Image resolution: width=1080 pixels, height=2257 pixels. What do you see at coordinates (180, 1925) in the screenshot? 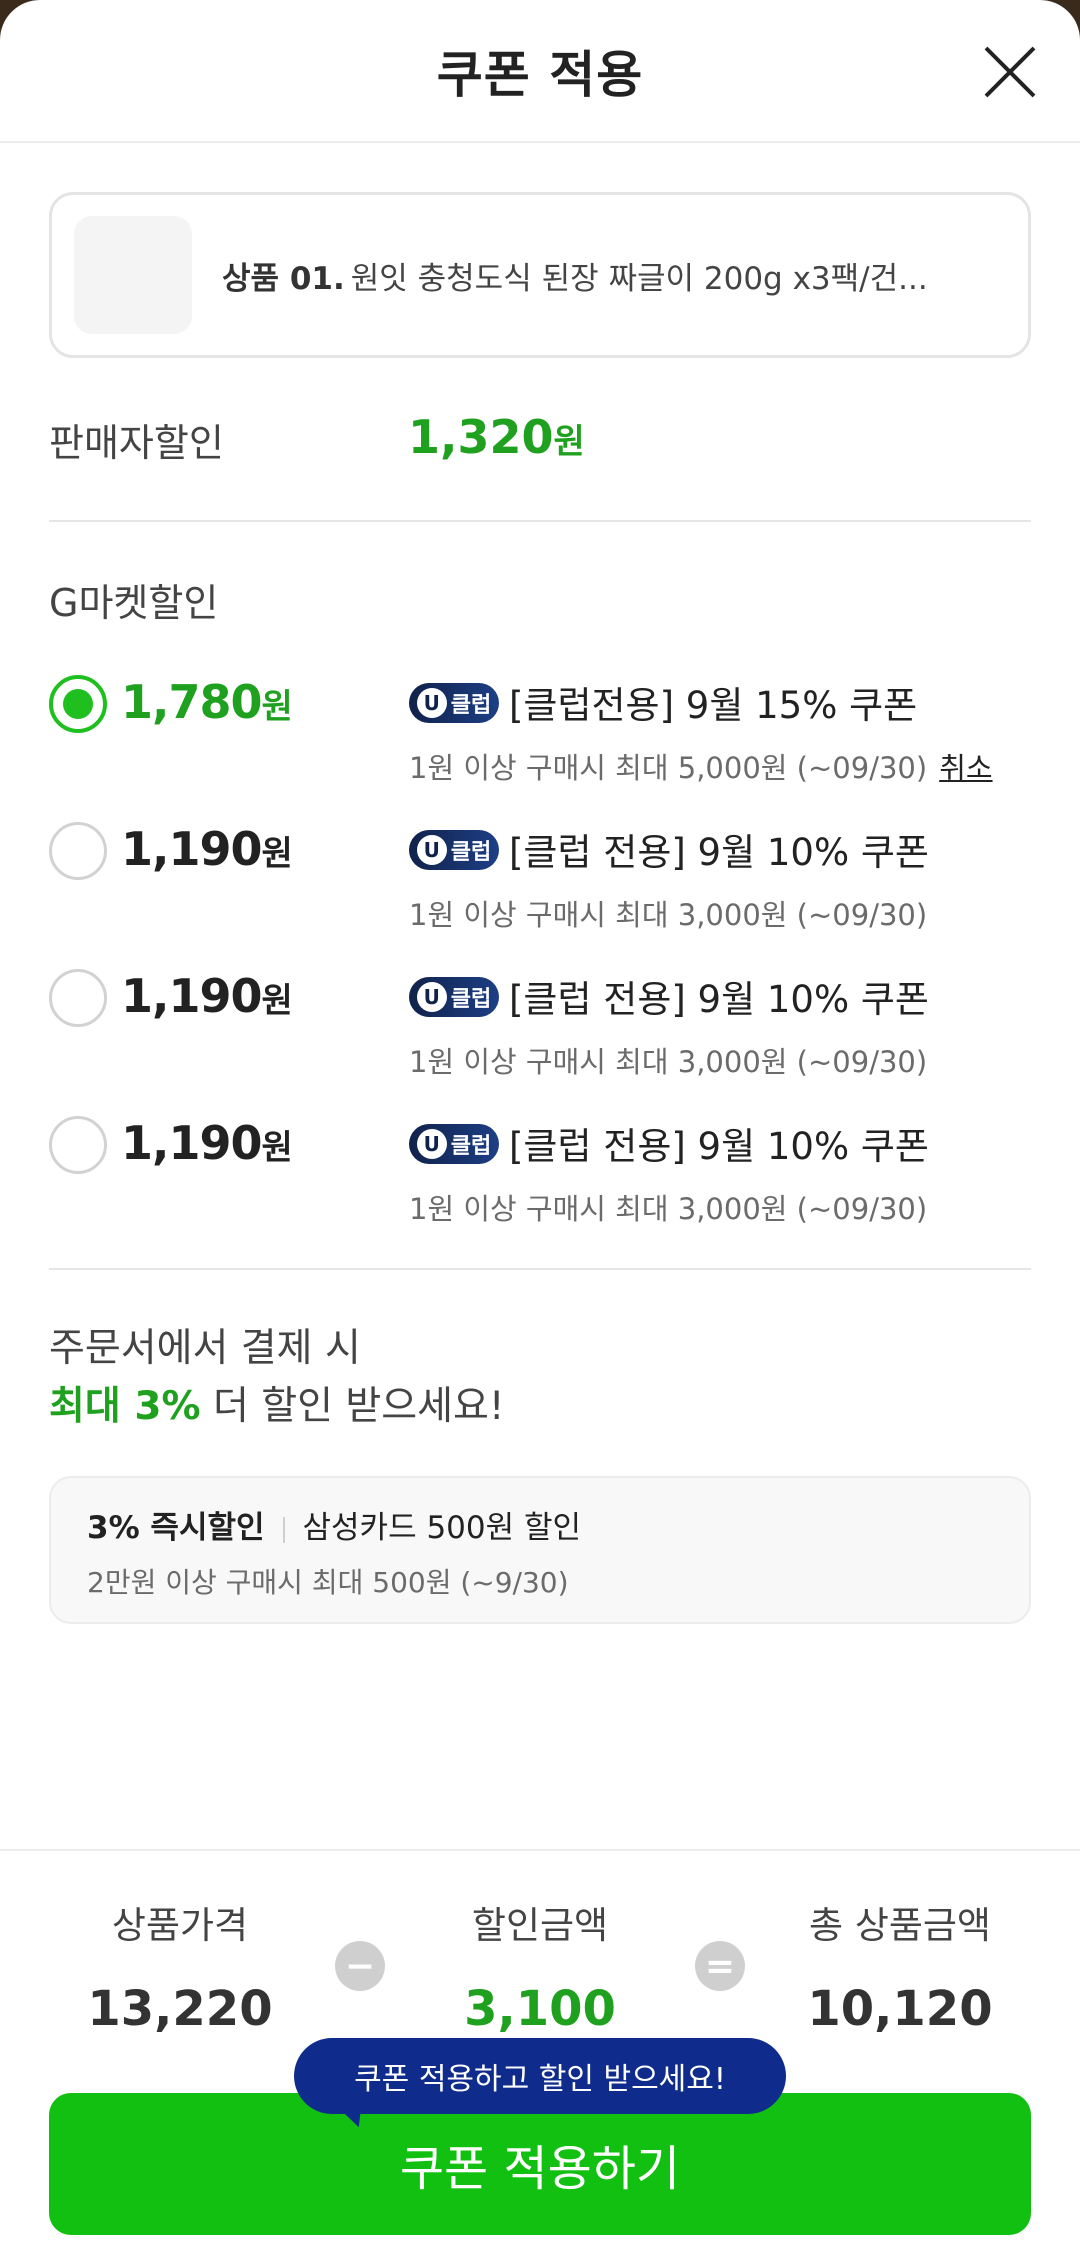
I see `summary-price-label: 상품가격` at bounding box center [180, 1925].